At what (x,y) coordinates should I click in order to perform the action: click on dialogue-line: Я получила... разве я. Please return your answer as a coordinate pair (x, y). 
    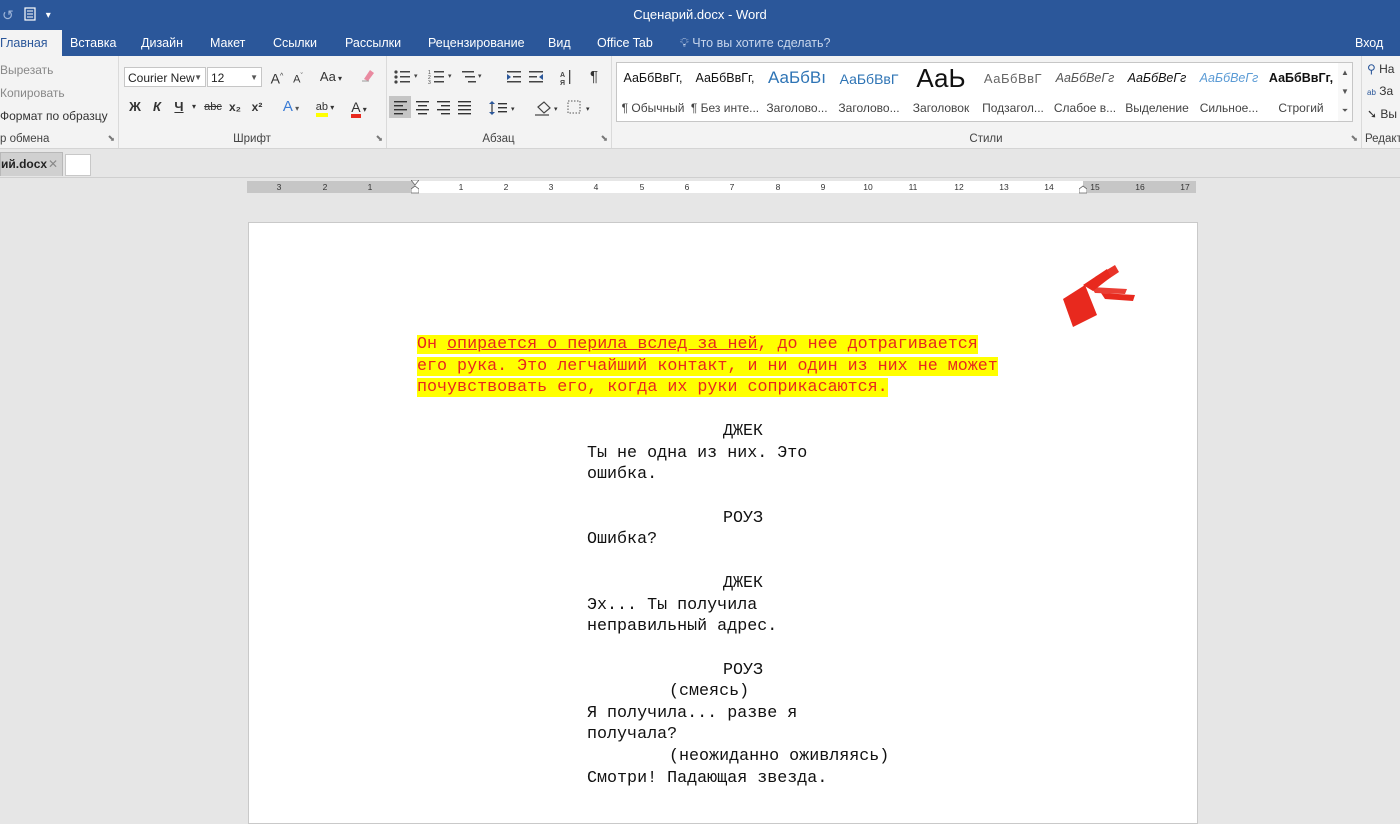
    Looking at the image, I should click on (692, 714).